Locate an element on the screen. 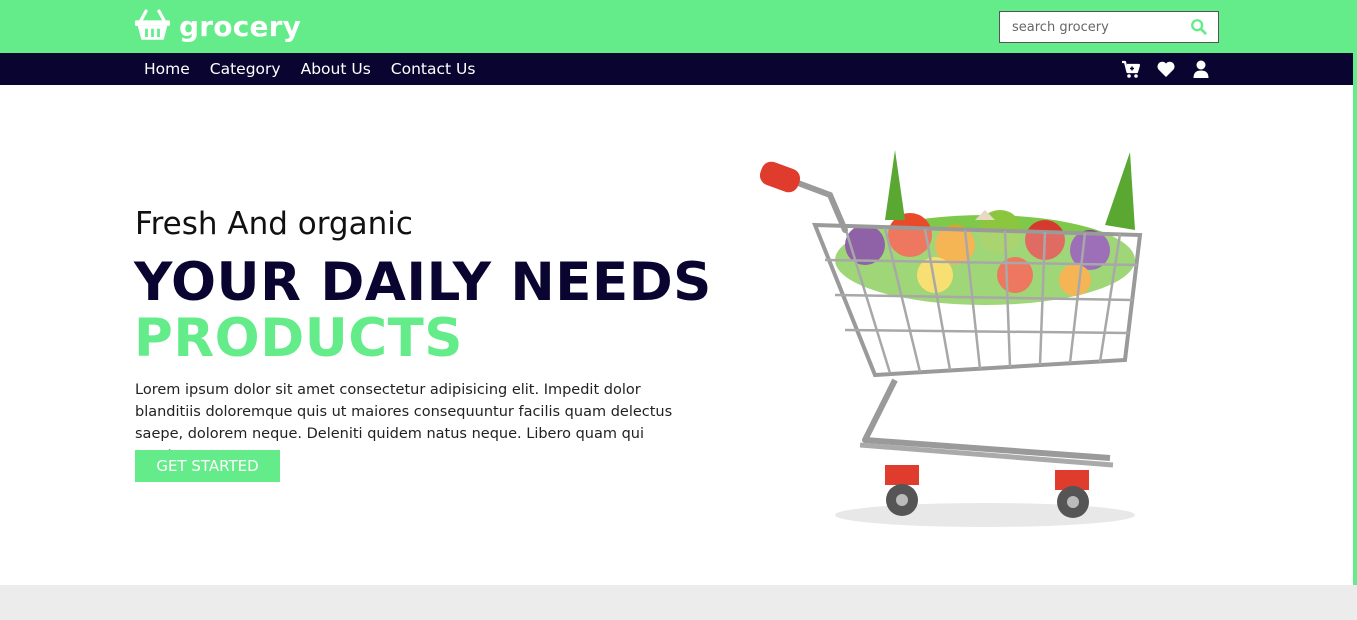 Image resolution: width=1357 pixels, height=620 pixels. nav-link-category: Category is located at coordinates (245, 69).